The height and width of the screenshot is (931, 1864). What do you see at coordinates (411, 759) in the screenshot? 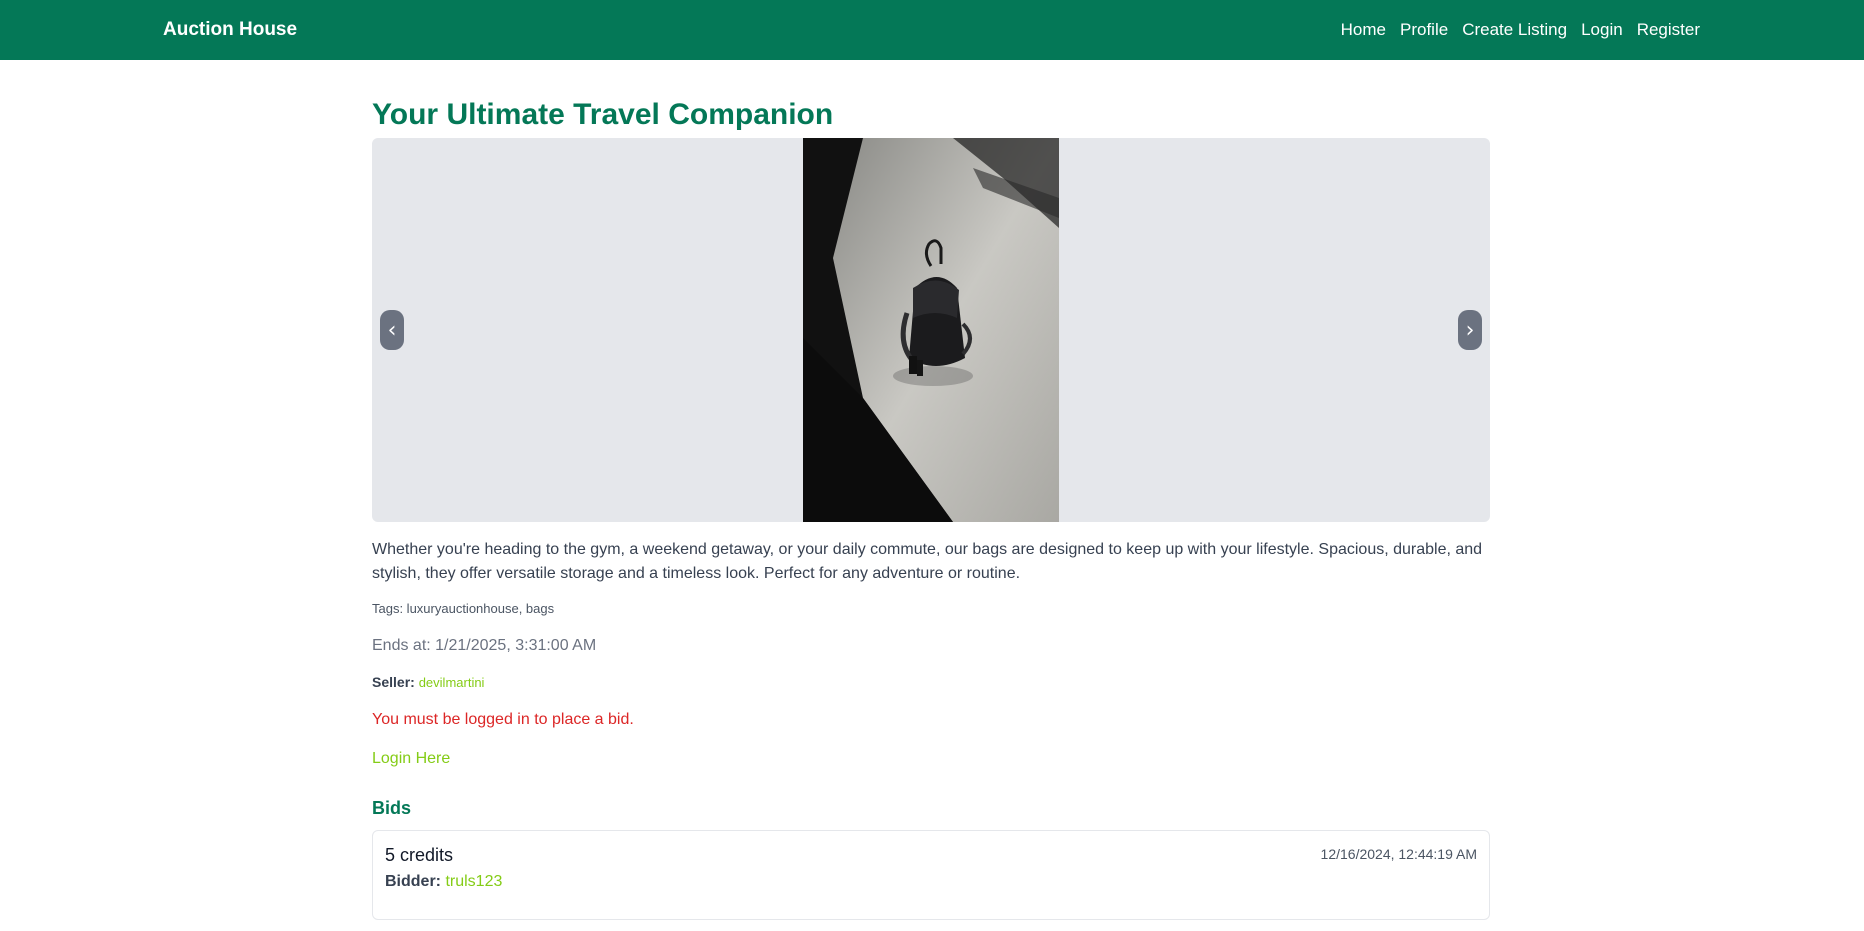
I see `login-here-link: Login Here` at bounding box center [411, 759].